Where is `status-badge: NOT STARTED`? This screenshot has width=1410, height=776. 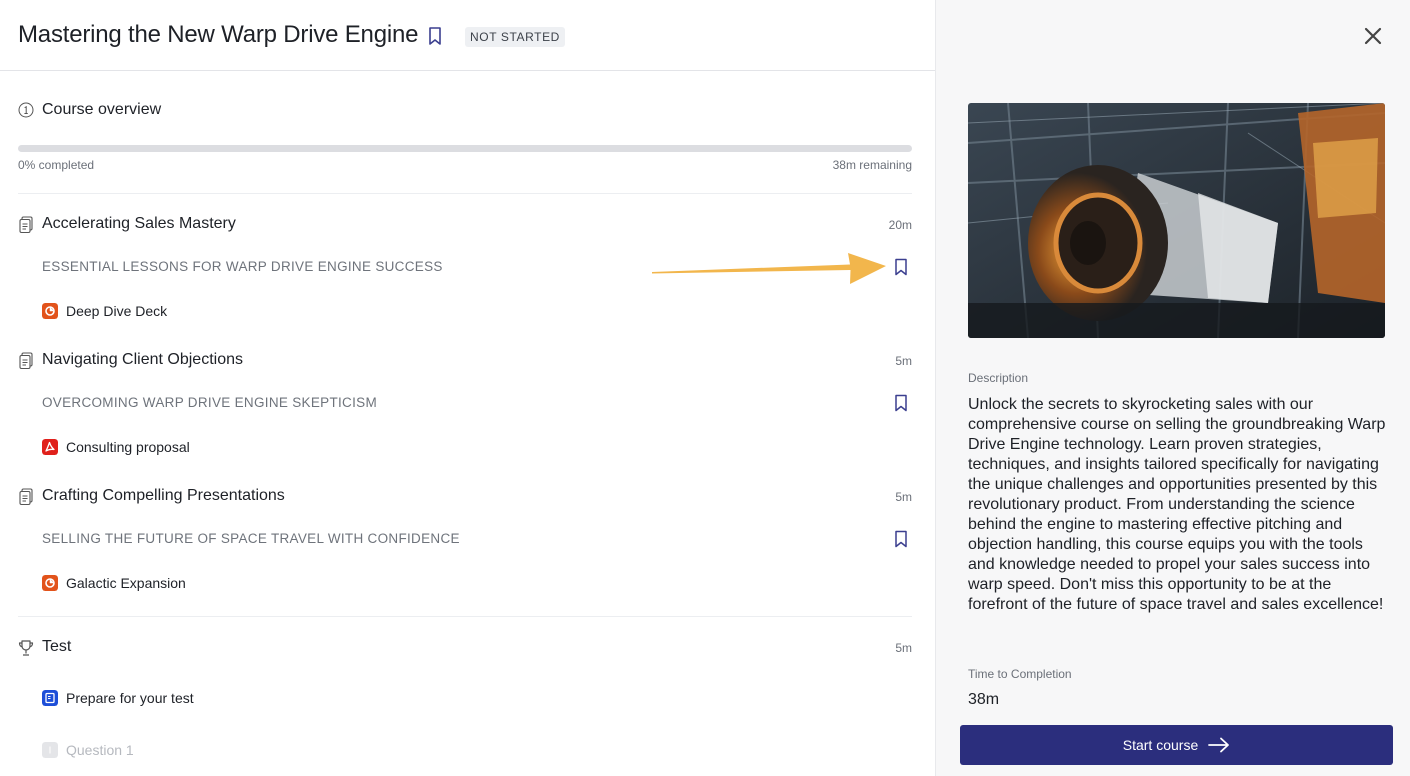
status-badge: NOT STARTED is located at coordinates (515, 37).